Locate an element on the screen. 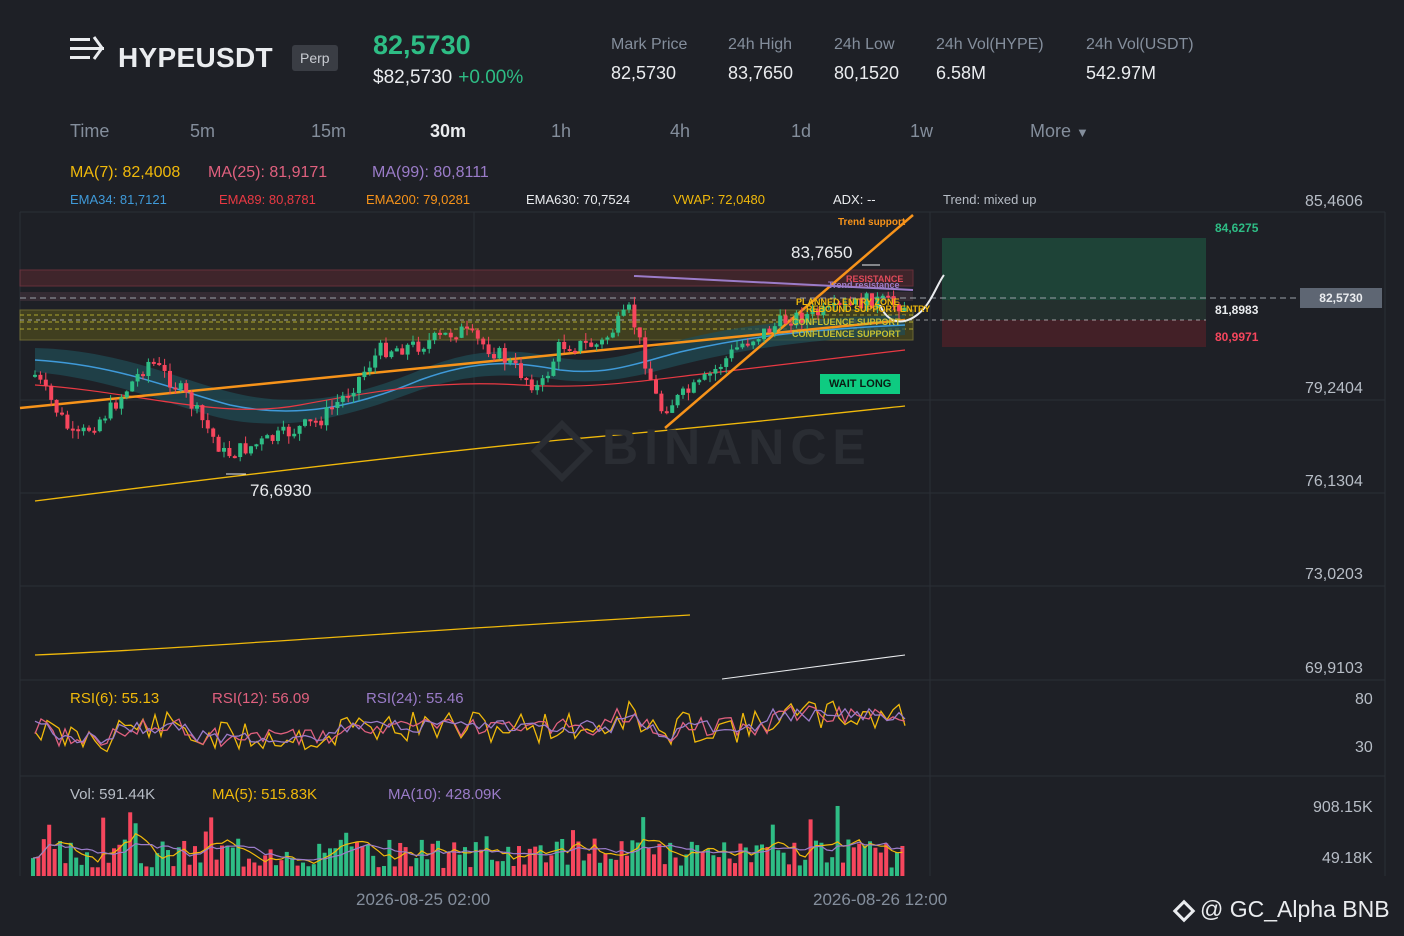  handle-text: @ GC_Alpha BNB is located at coordinates (1295, 909).